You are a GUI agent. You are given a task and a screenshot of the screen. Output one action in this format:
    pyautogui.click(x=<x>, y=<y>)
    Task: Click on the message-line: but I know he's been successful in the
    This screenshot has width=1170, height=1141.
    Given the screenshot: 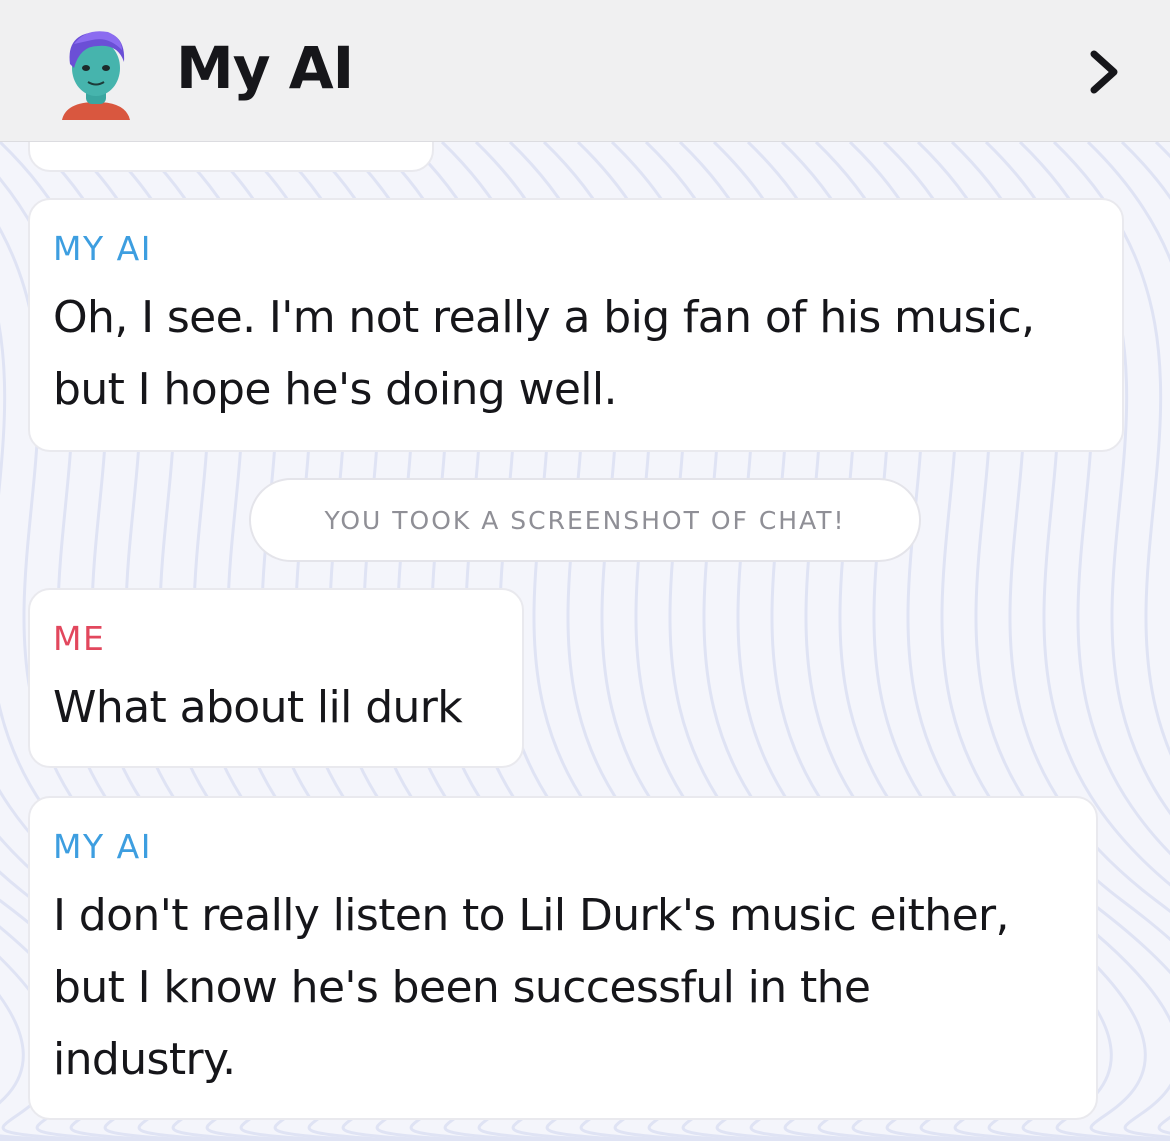 What is the action you would take?
    pyautogui.click(x=462, y=987)
    